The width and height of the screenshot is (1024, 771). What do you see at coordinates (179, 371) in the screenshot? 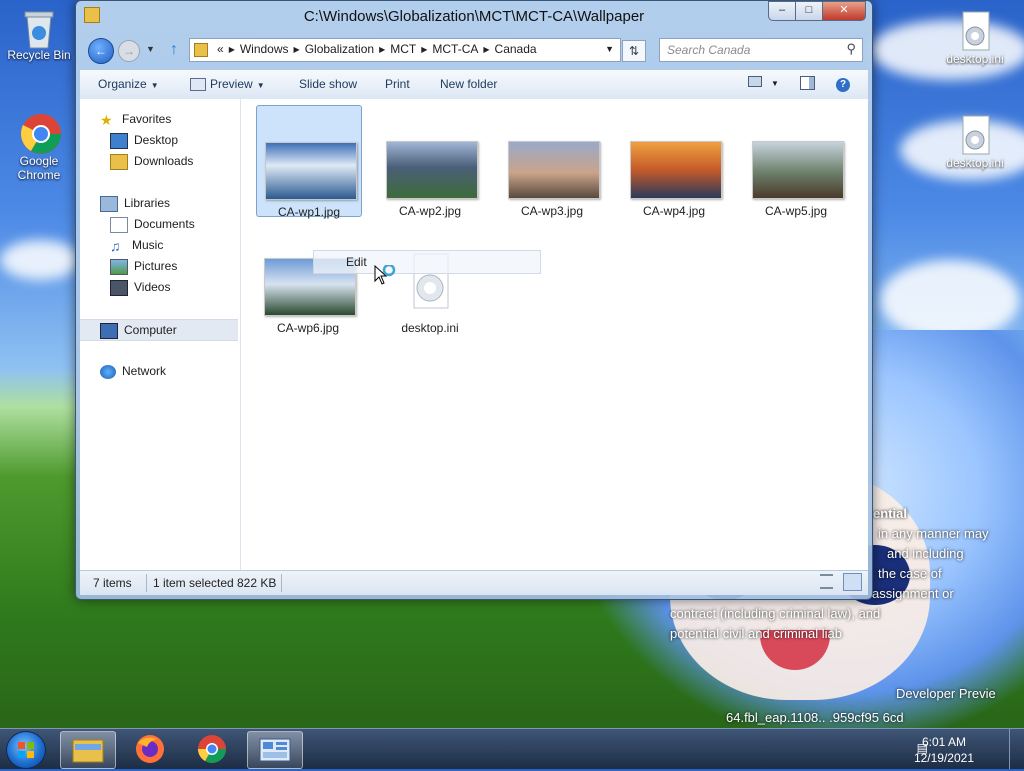
I see `nav-network: Network` at bounding box center [179, 371].